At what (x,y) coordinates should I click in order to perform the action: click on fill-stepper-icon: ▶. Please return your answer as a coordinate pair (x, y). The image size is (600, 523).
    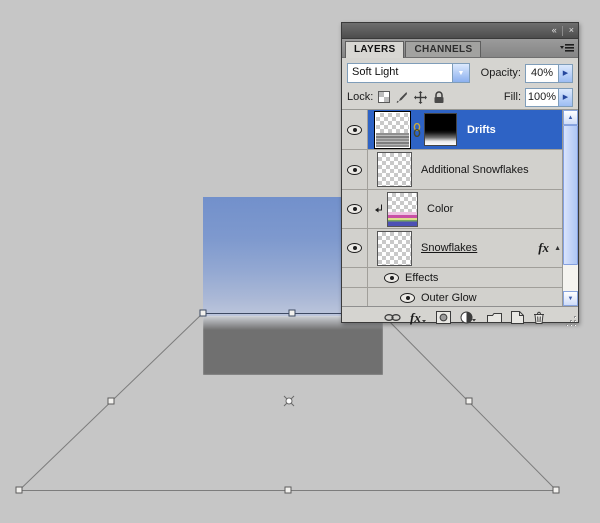
    Looking at the image, I should click on (565, 97).